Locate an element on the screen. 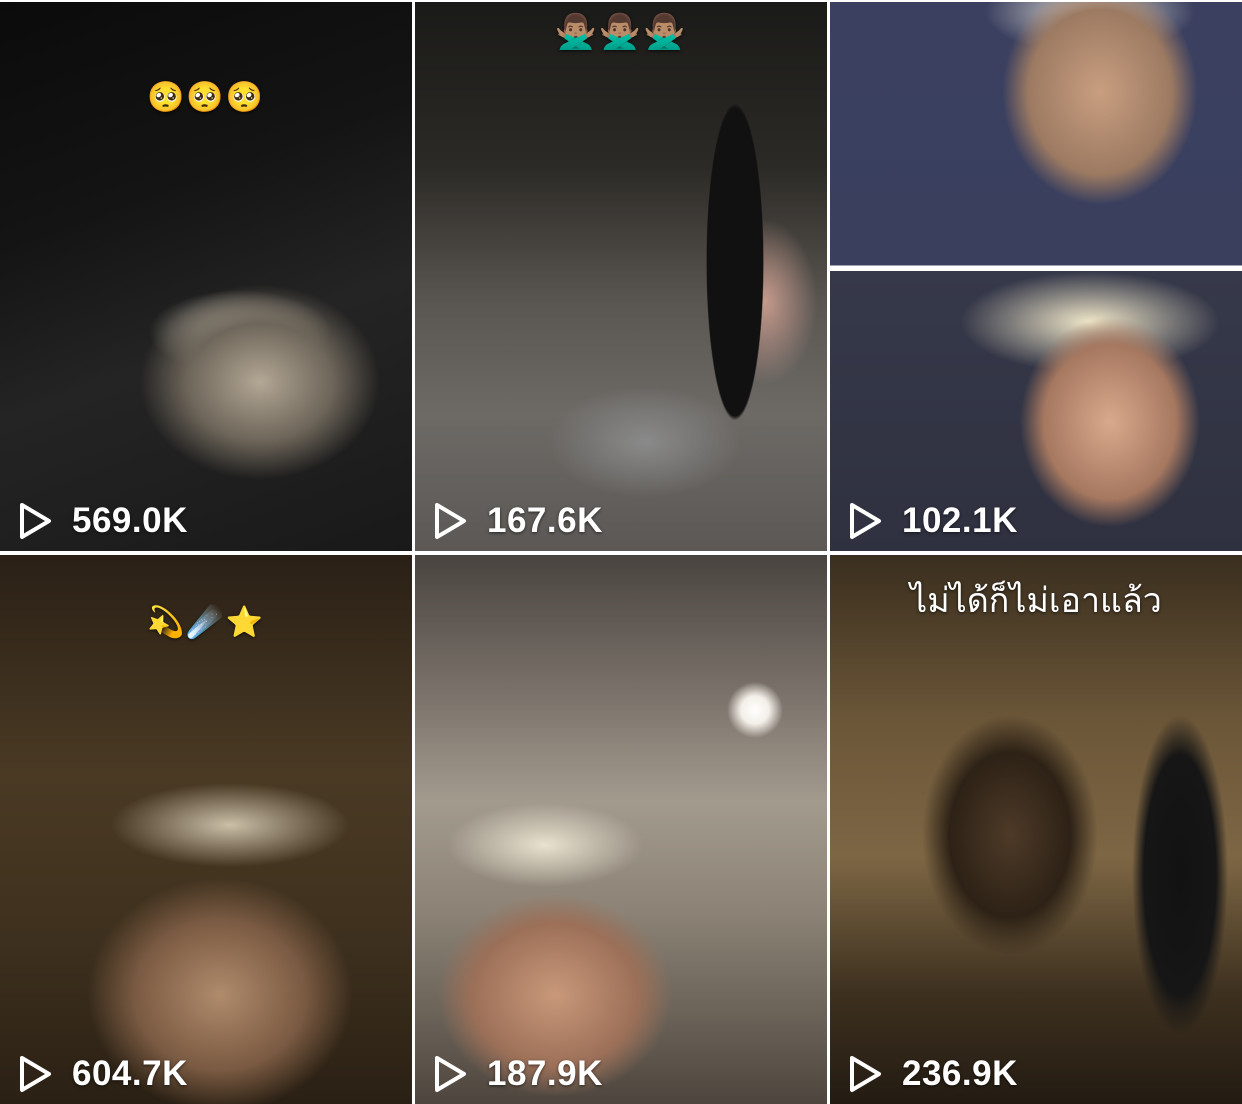  video-caption: 🙅🏽‍♂️🙅🏽‍♂️🙅🏽‍♂️ is located at coordinates (621, 32).